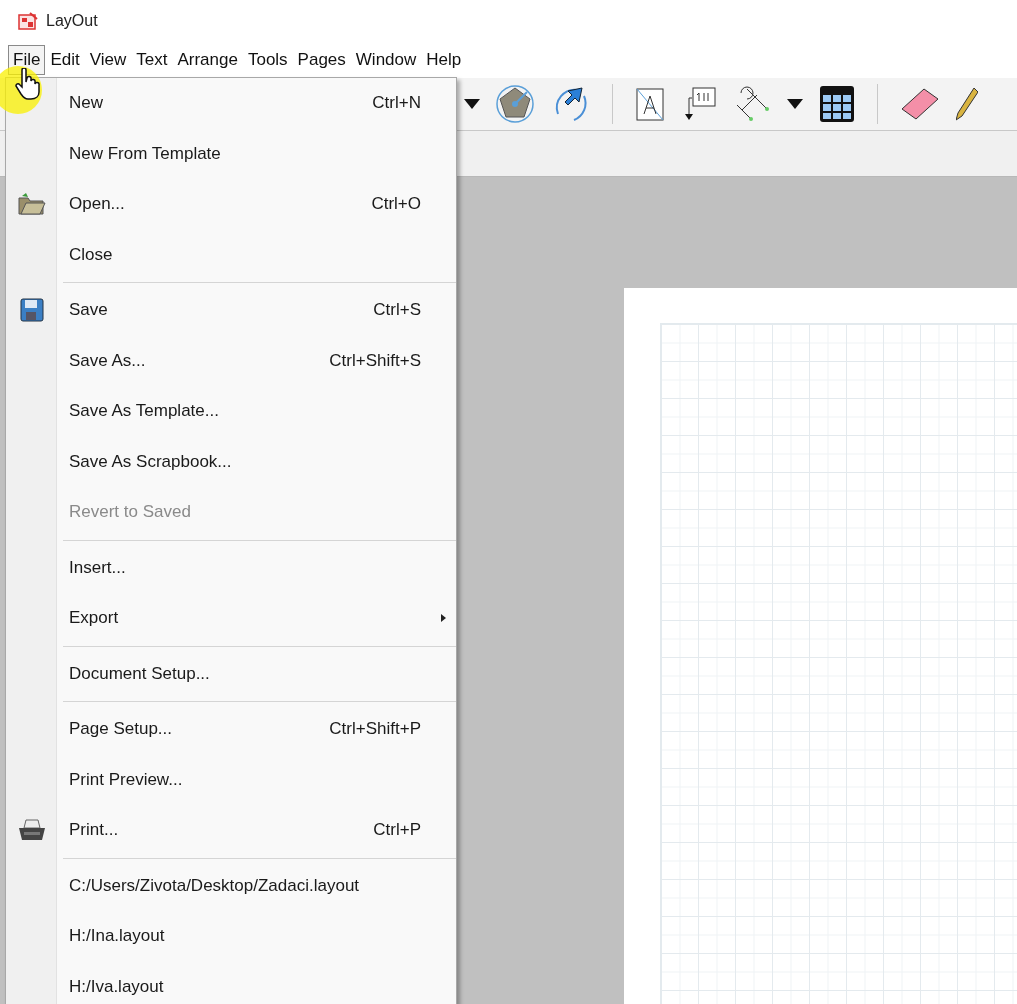 This screenshot has height=1004, width=1017. I want to click on menu-bar-item: Edit, so click(65, 60).